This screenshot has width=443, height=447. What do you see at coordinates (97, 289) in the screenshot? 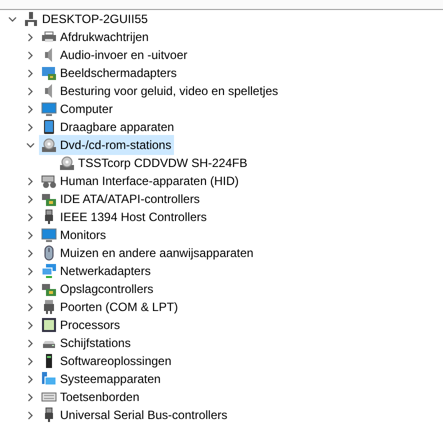
I see `tree-item: Opslagcontrollers` at bounding box center [97, 289].